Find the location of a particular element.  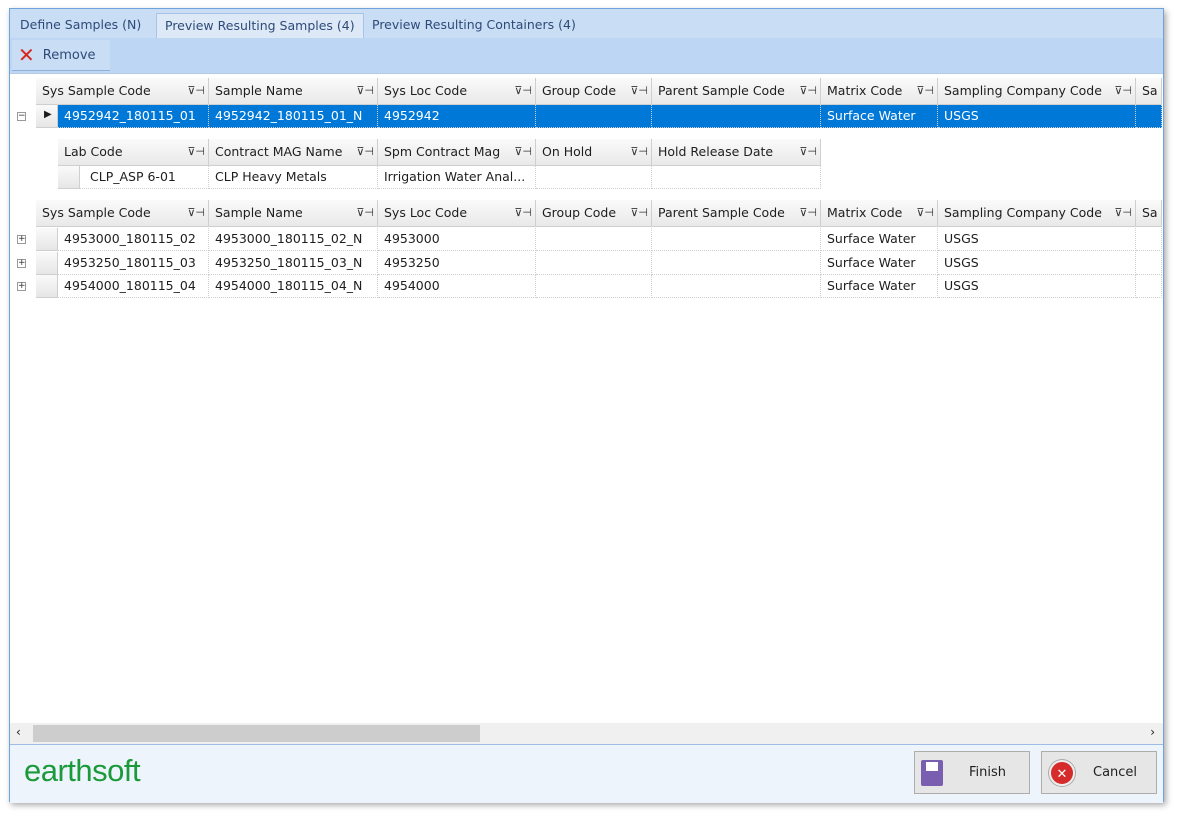

selected-row-cell: 4952942 is located at coordinates (457, 116).